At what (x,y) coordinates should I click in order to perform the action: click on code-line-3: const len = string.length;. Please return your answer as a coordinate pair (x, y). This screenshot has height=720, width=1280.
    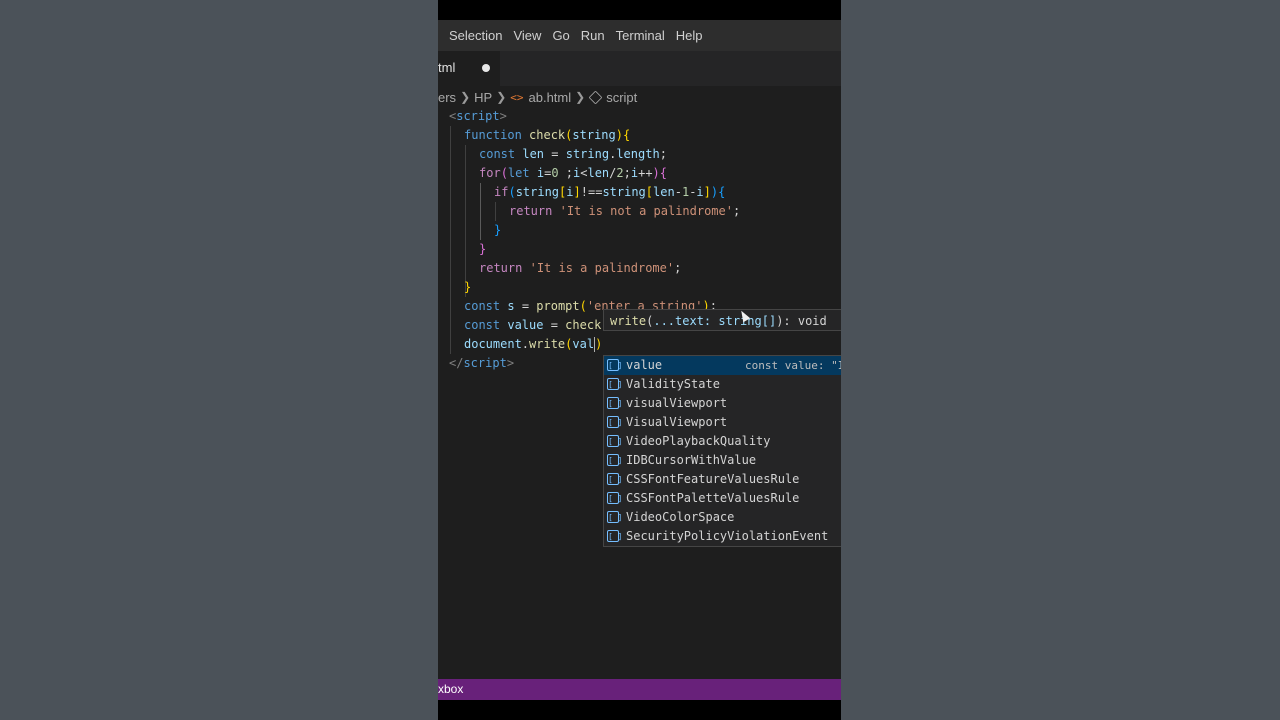
    Looking at the image, I should click on (573, 154).